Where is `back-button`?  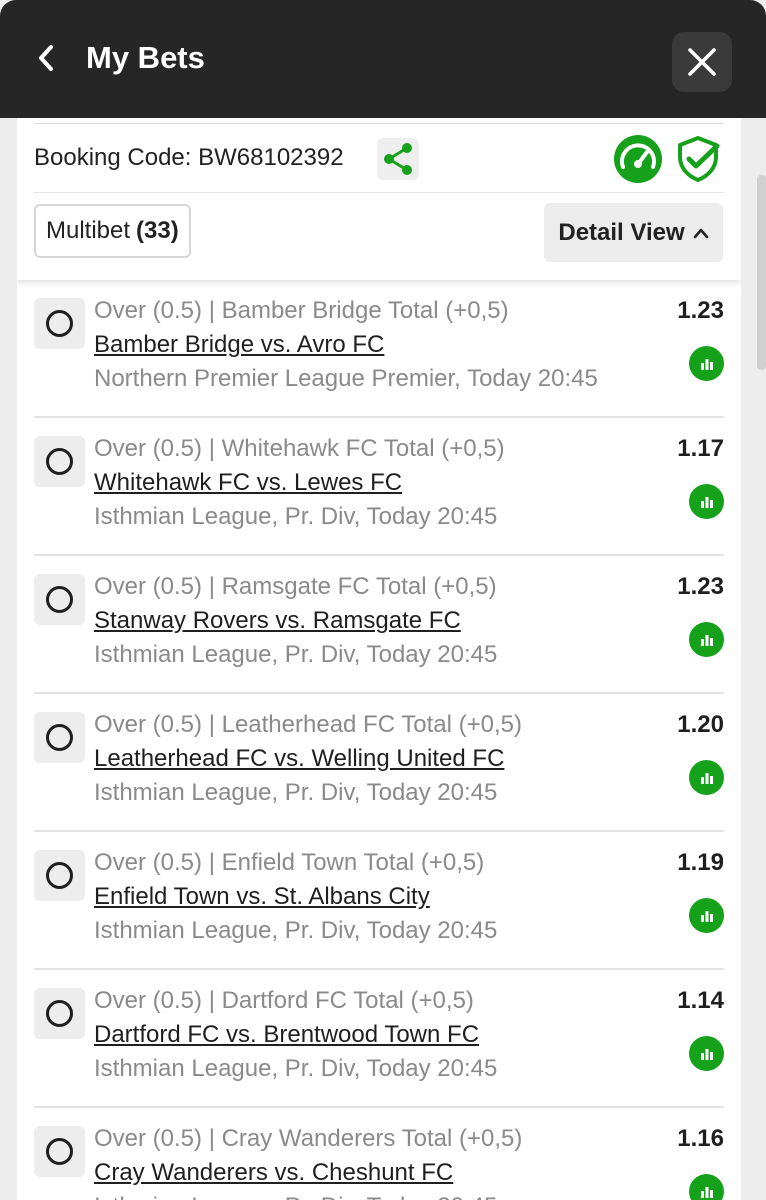
back-button is located at coordinates (46, 58).